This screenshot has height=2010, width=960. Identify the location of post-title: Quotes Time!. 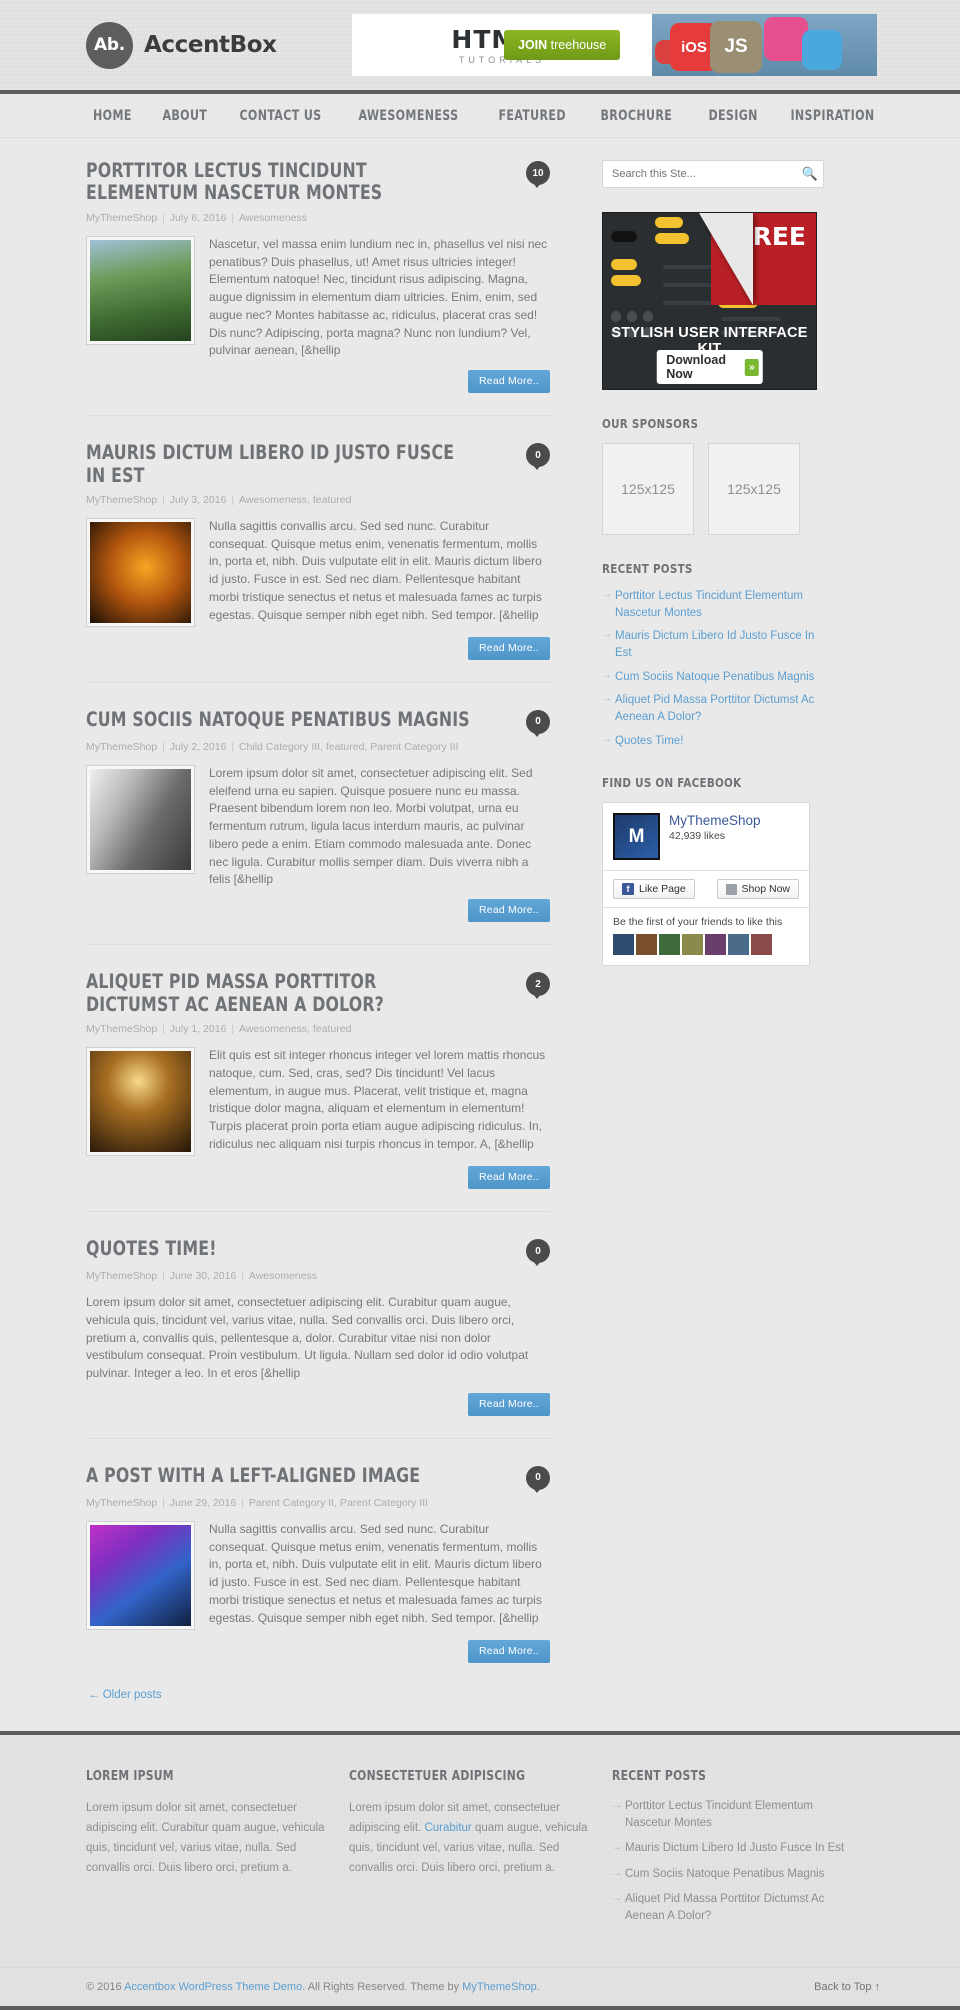
(280, 1248).